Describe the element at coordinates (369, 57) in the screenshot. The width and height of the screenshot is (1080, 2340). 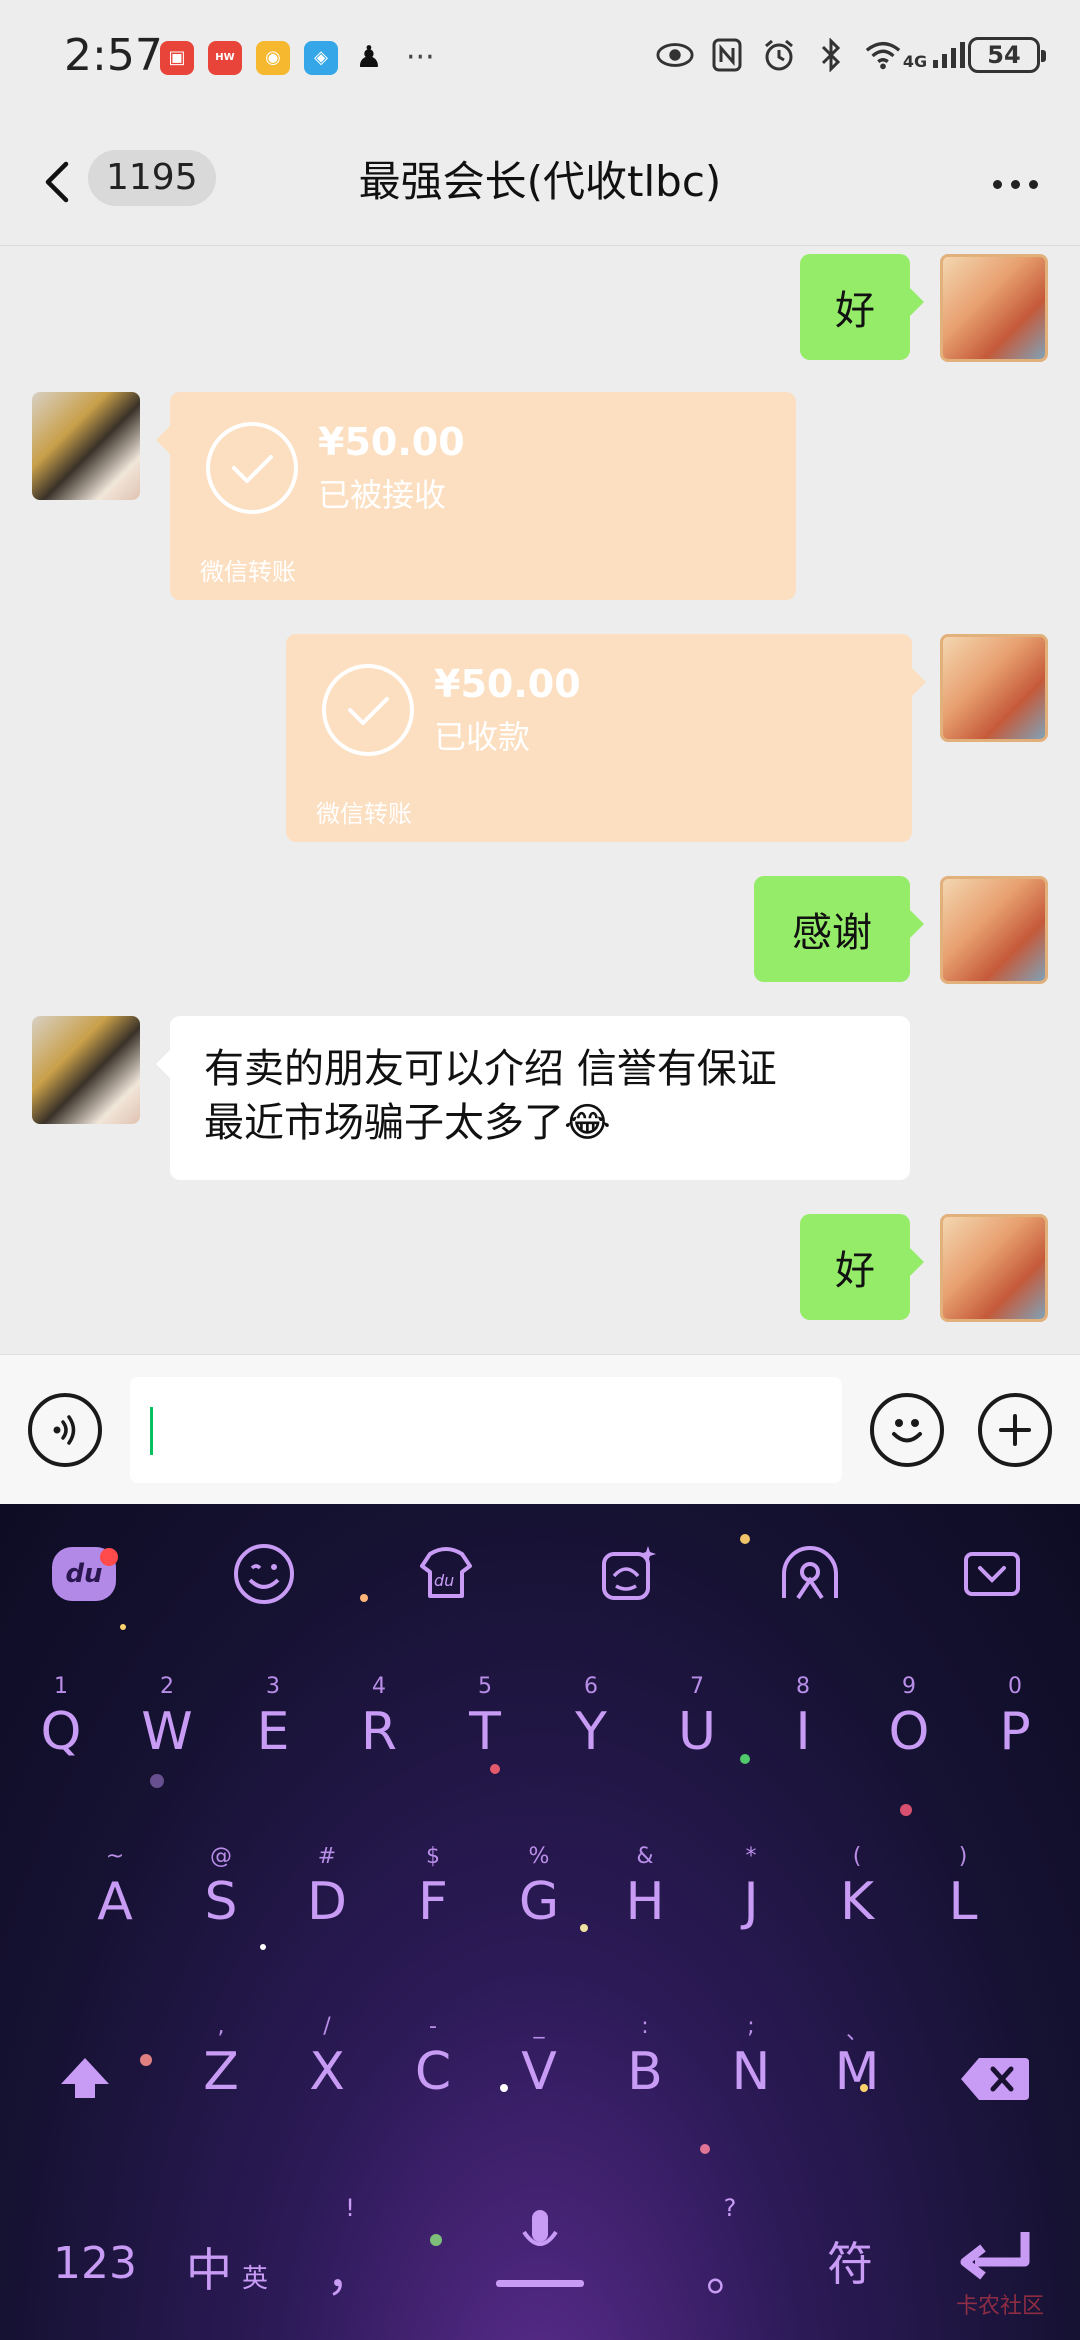
I see `qq-icon: ♟` at that location.